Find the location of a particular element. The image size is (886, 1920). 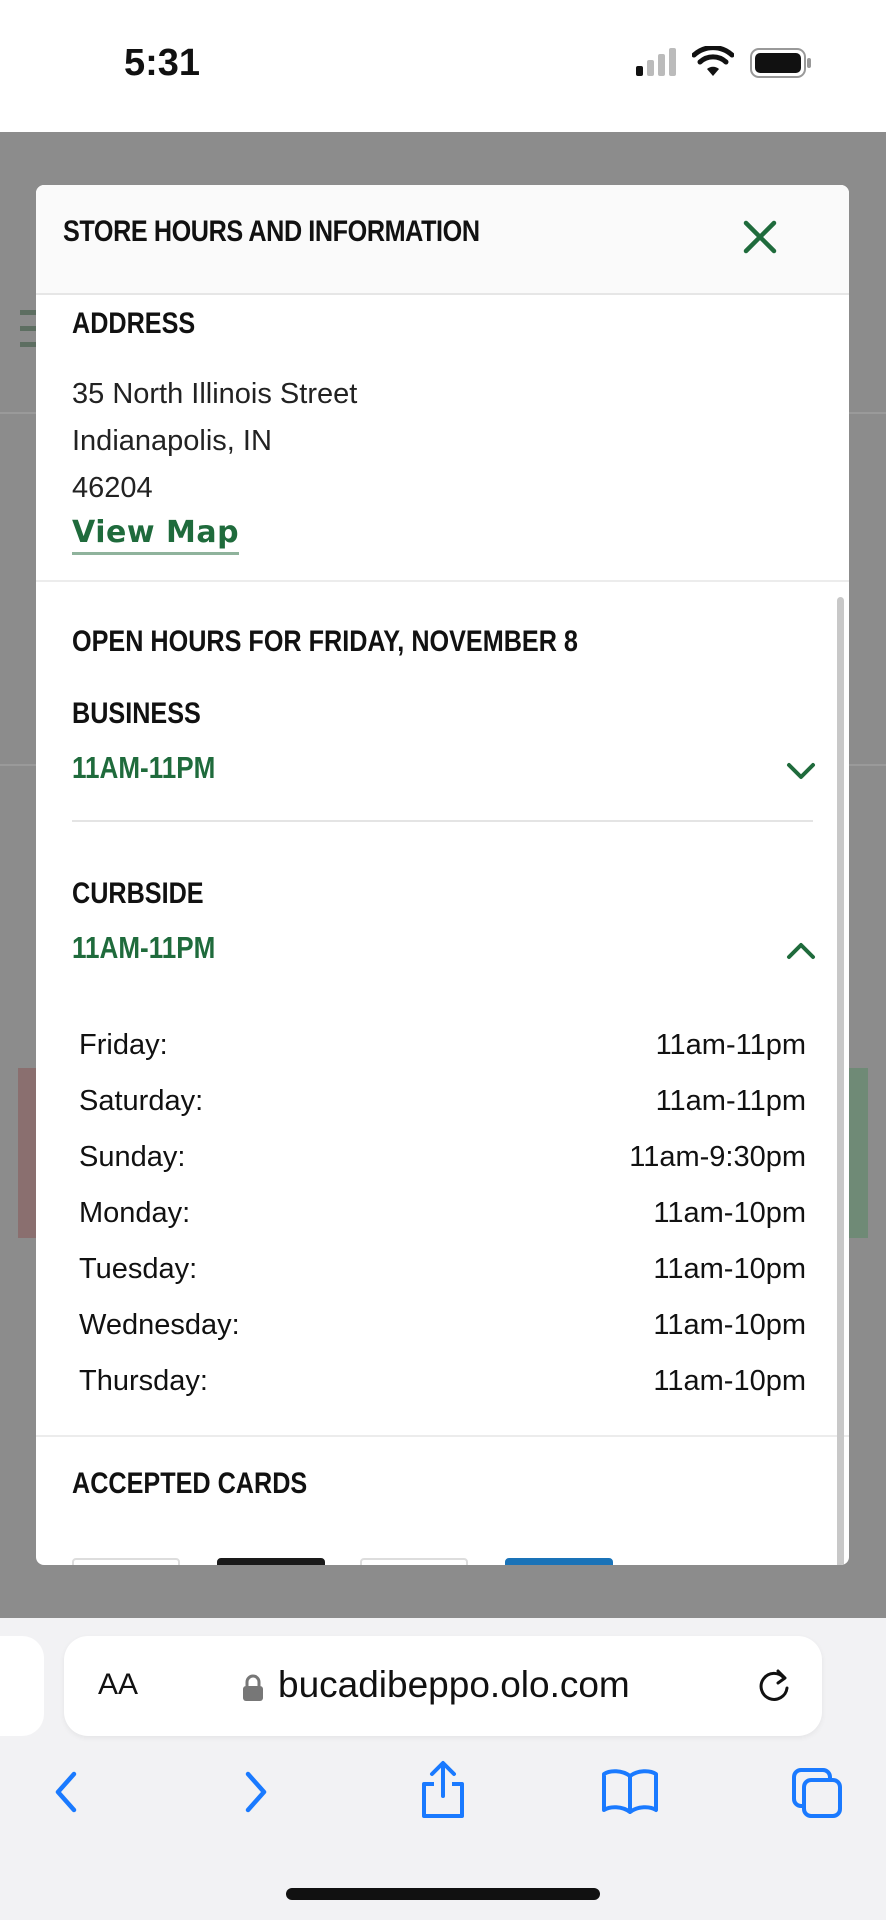

schedule-row: Friday: 11am-11pm is located at coordinates (442, 1051).